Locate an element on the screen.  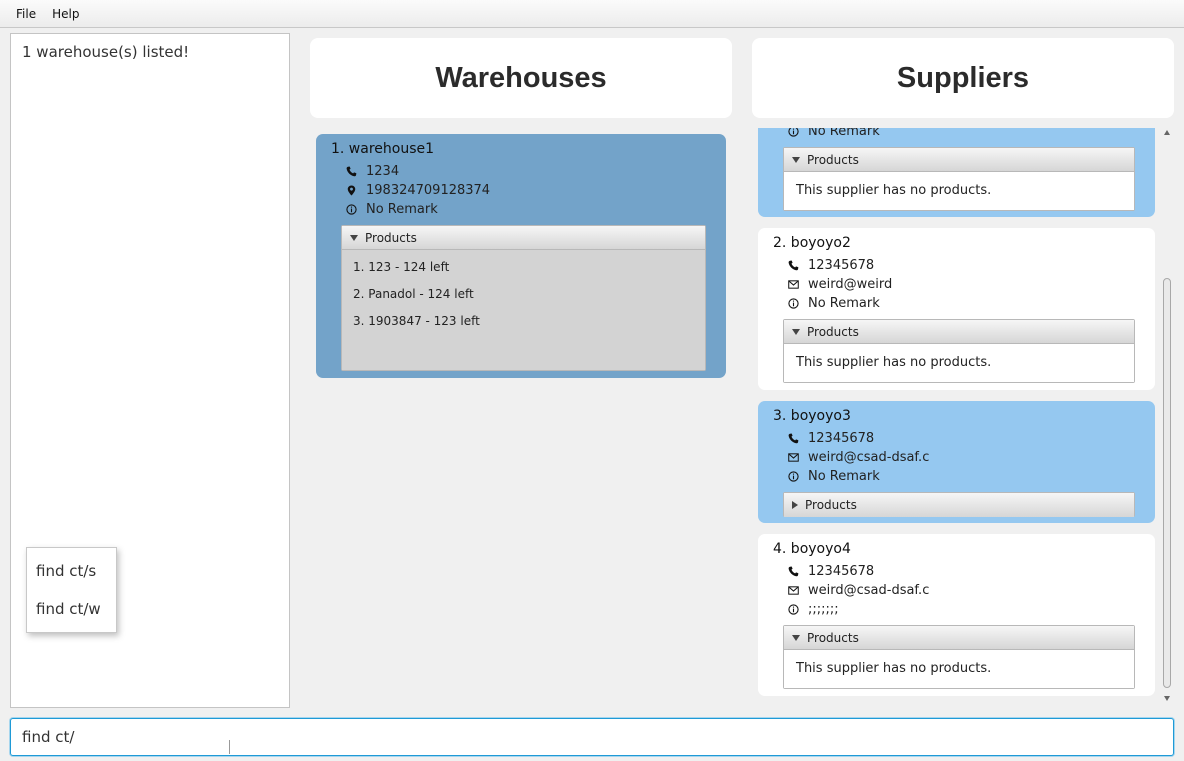
list-item: 3. 1903847 - 123 left is located at coordinates (416, 321).